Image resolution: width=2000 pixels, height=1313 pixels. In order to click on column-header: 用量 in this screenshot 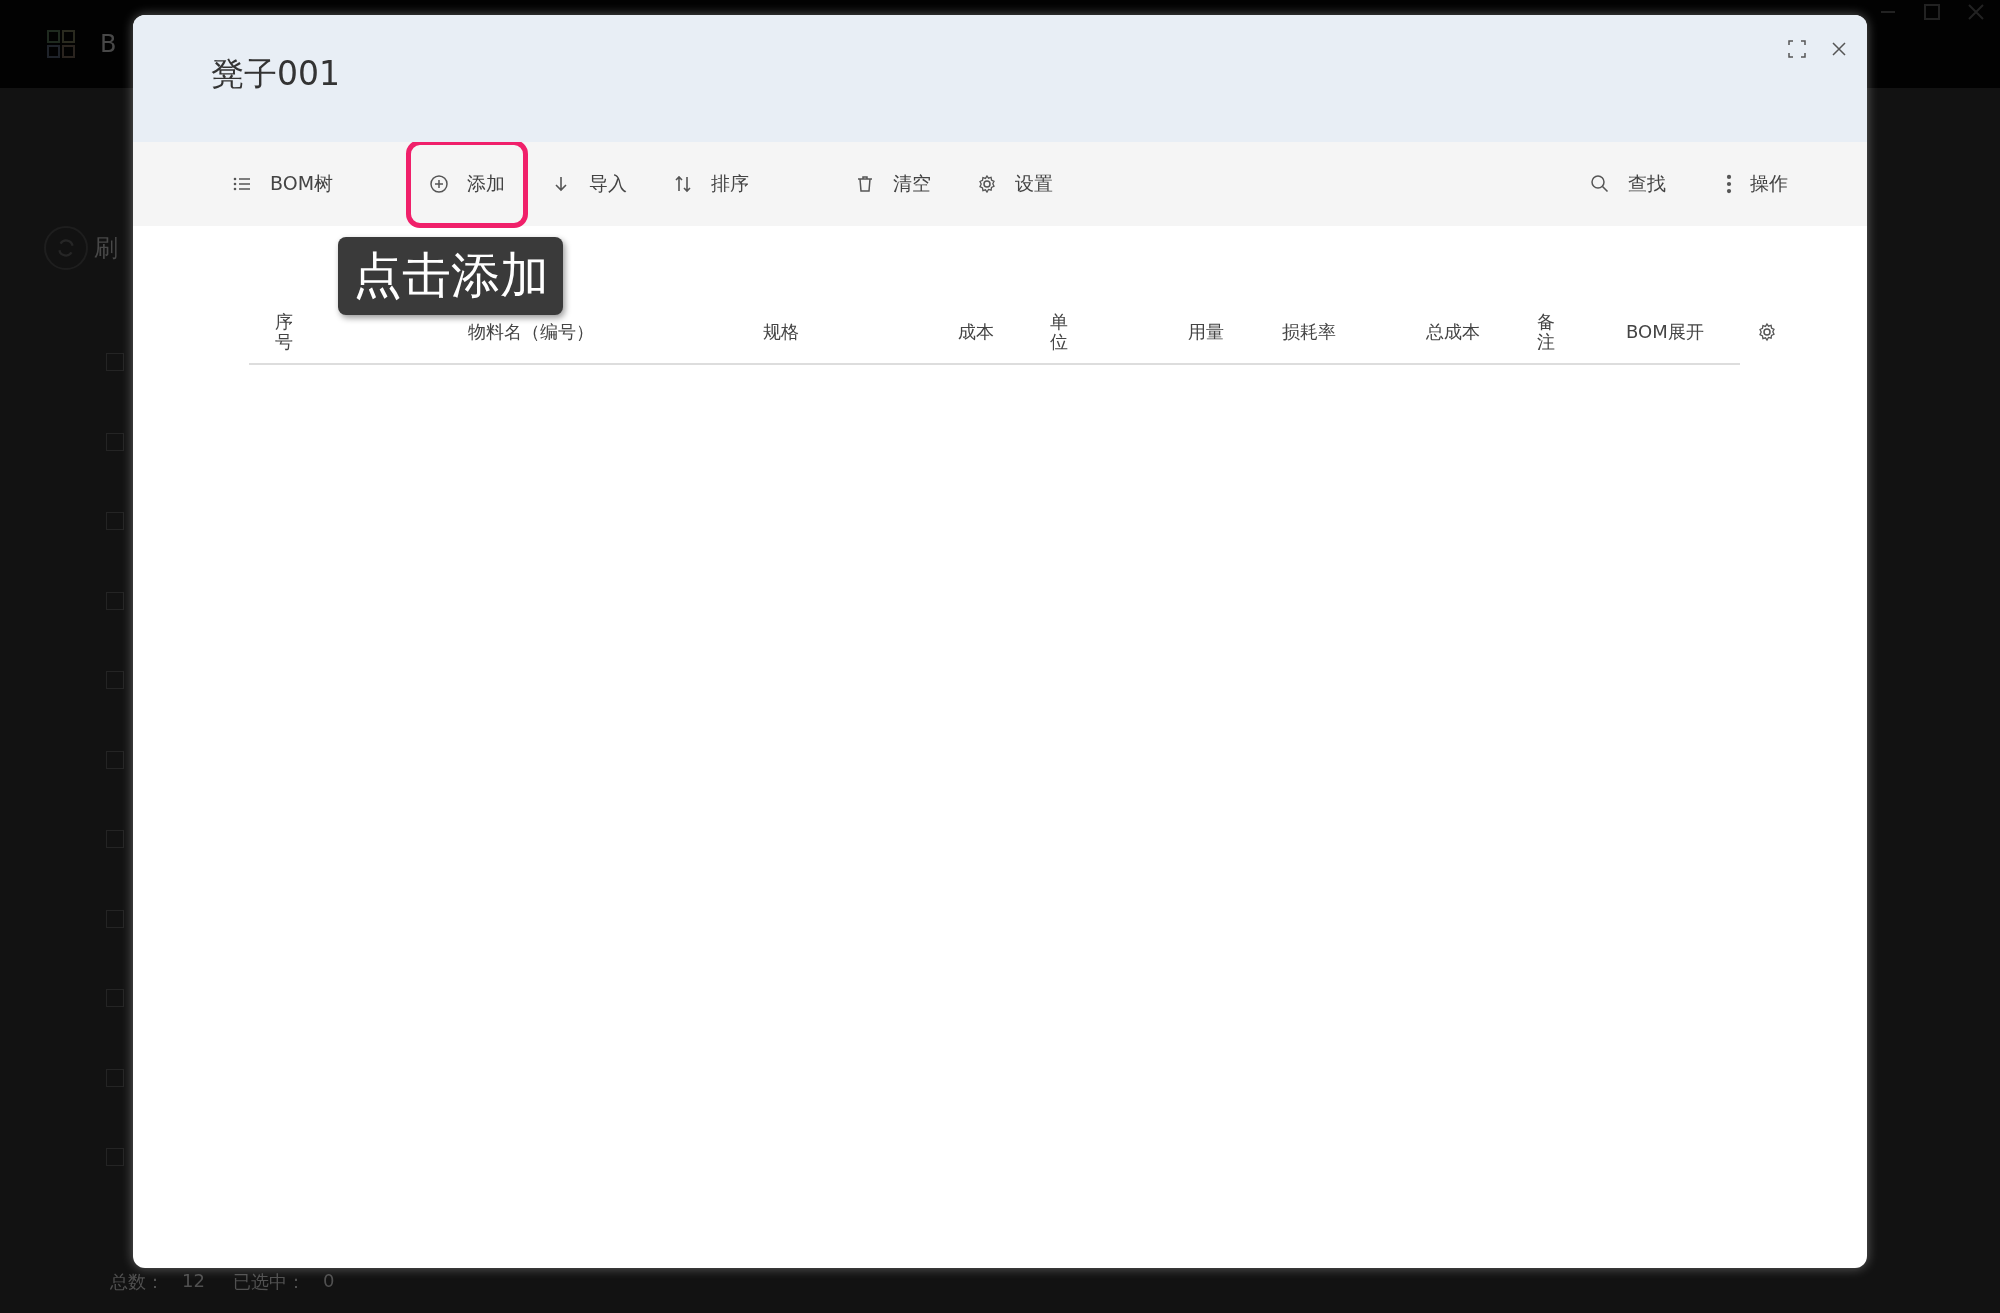, I will do `click(1206, 331)`.